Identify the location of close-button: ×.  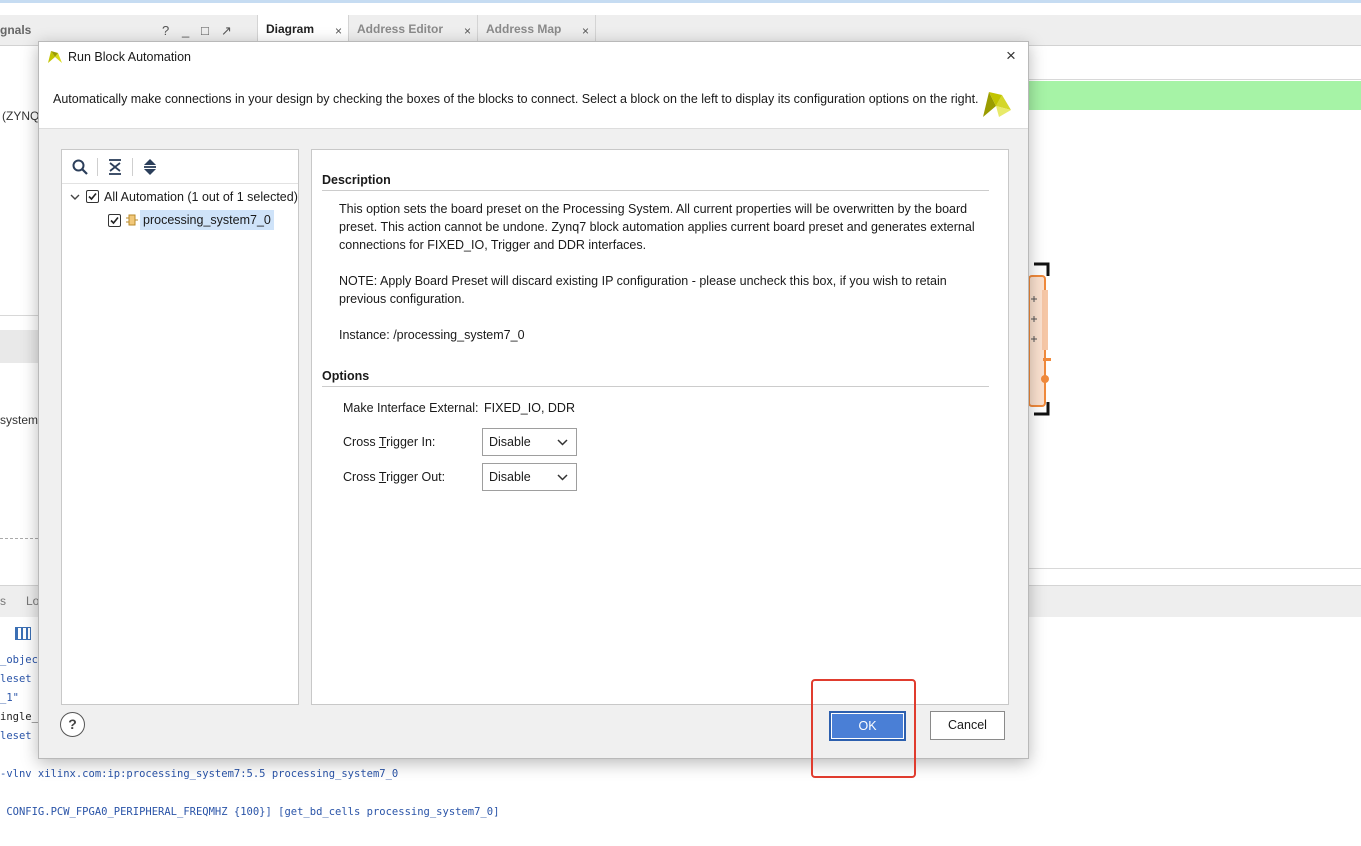
(1011, 56).